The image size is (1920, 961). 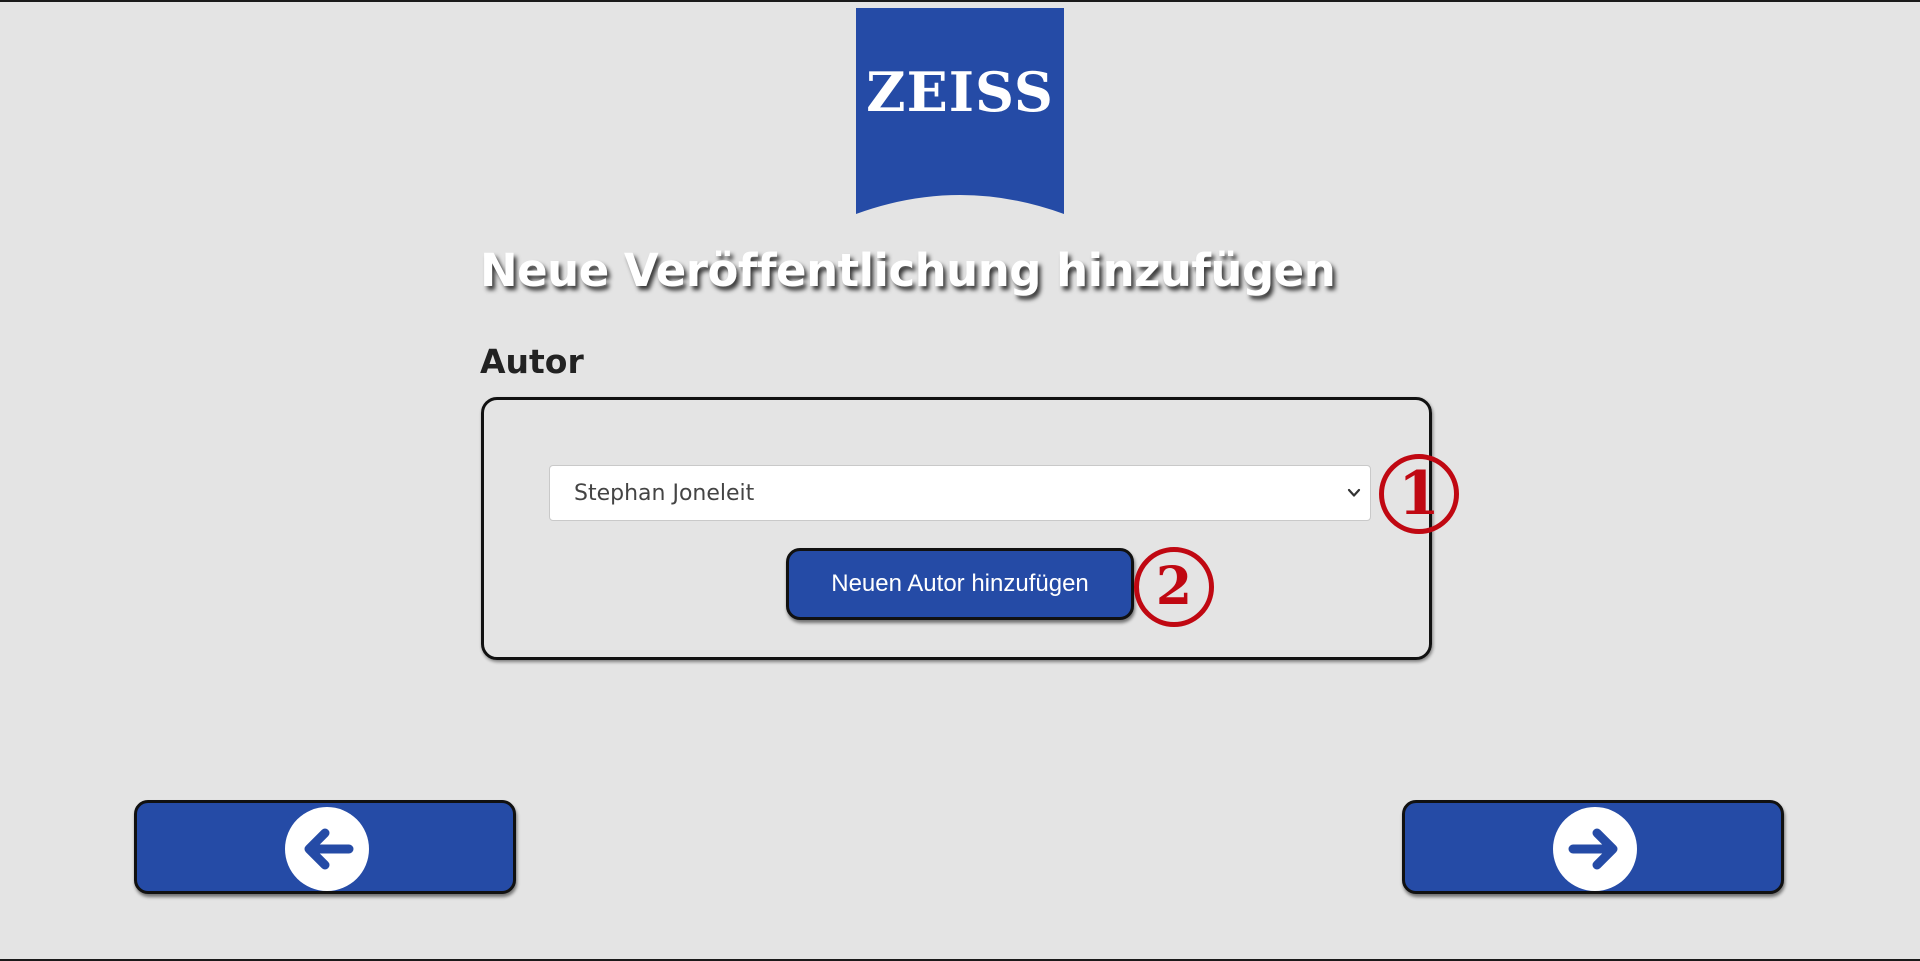 What do you see at coordinates (956, 528) in the screenshot?
I see `author-panel` at bounding box center [956, 528].